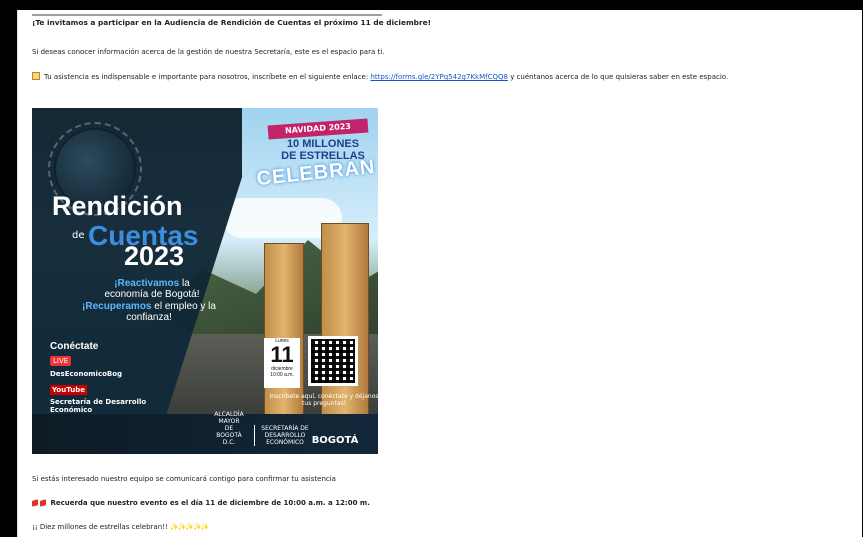 This screenshot has width=863, height=537. I want to click on date-time: 10:00 a.m., so click(282, 375).